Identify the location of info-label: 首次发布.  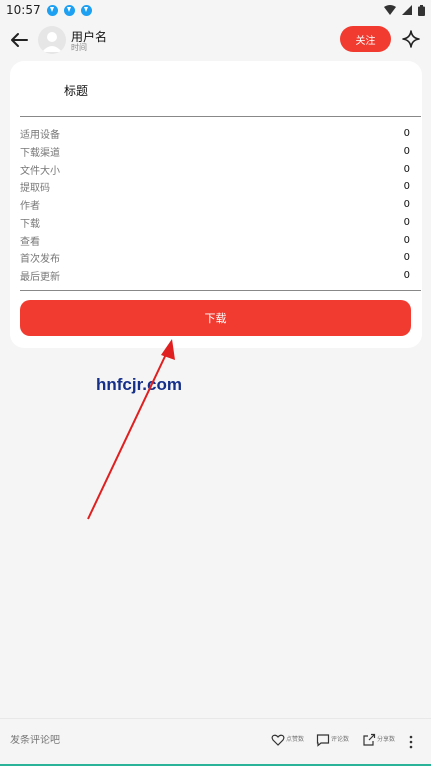
(40, 259).